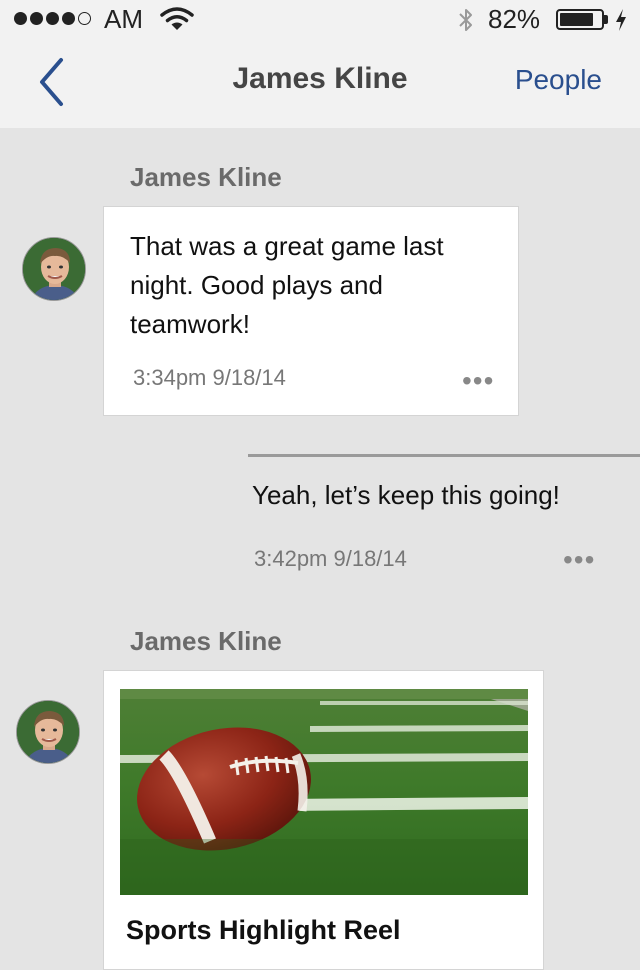 This screenshot has height=970, width=640. Describe the element at coordinates (406, 495) in the screenshot. I see `my-message-text: Yeah, let’s keep this going!` at that location.